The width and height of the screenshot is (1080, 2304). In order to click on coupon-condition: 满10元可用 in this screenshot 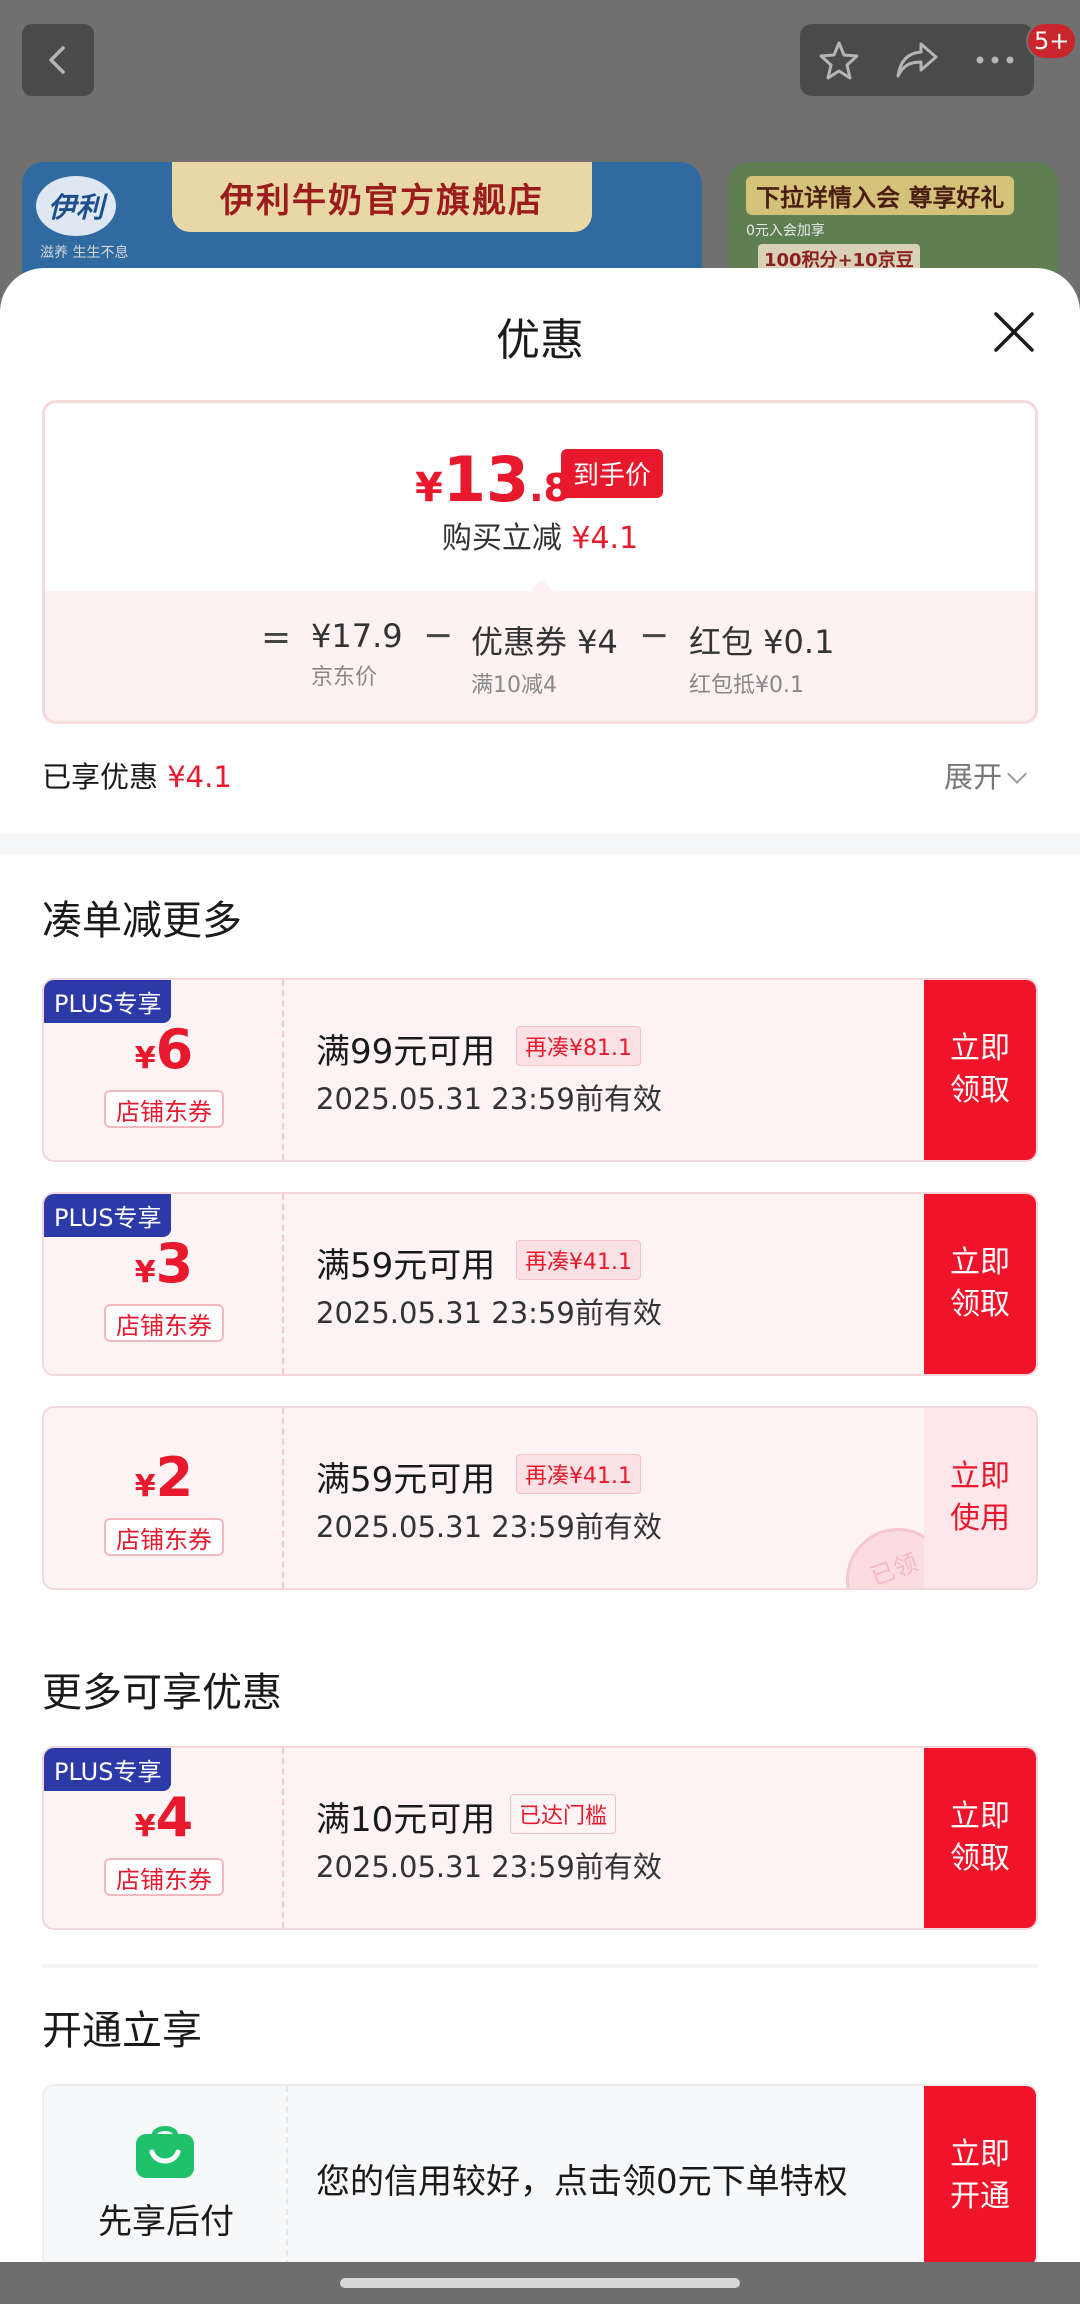, I will do `click(406, 1820)`.